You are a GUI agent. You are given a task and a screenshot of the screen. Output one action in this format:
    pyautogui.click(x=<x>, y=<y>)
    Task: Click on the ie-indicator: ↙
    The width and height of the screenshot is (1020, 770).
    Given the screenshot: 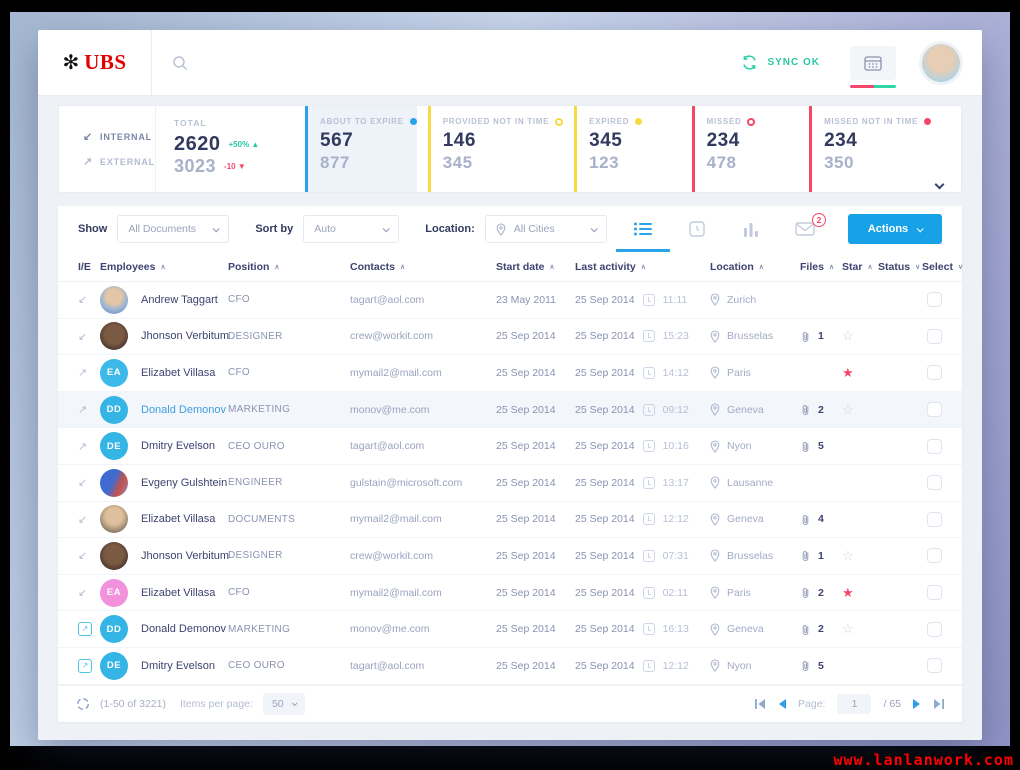 What is the action you would take?
    pyautogui.click(x=83, y=519)
    